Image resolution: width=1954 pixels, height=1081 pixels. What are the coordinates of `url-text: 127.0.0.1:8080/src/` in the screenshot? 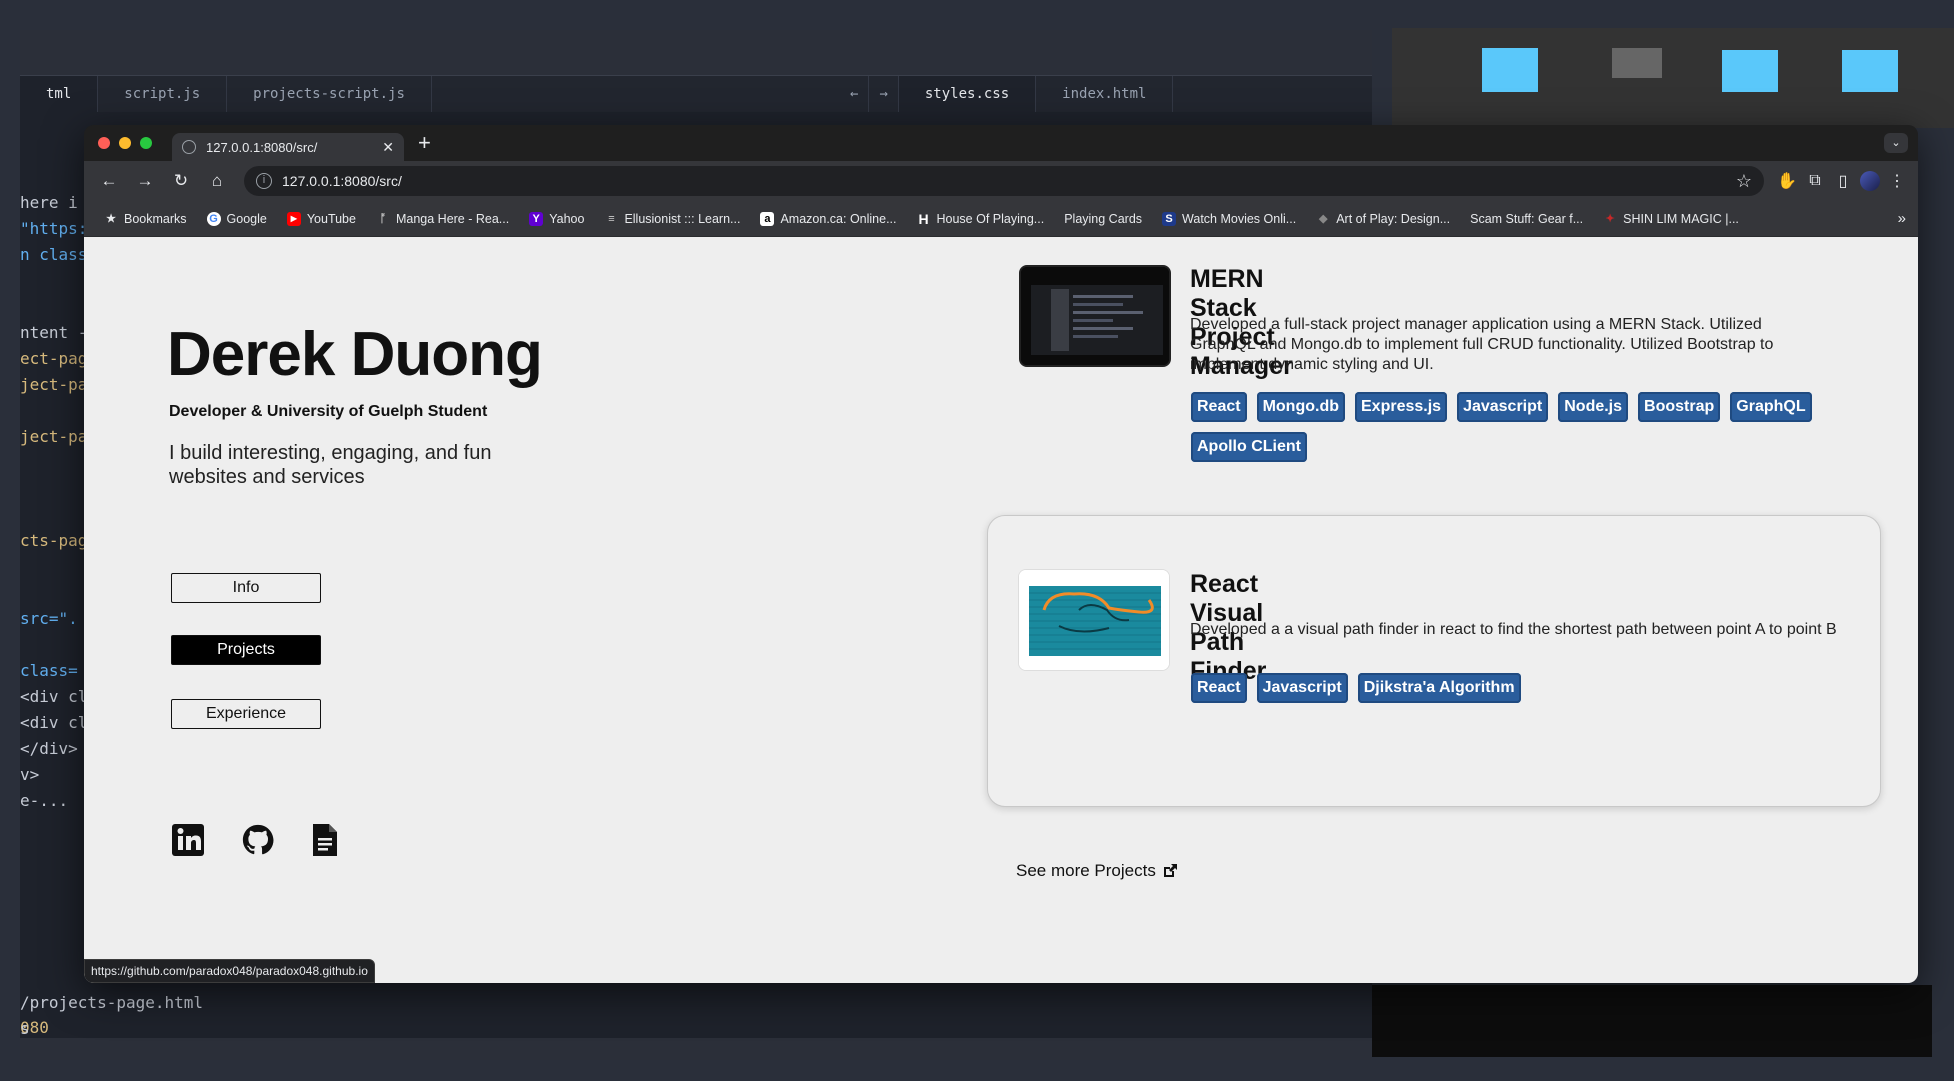 It's located at (1004, 181).